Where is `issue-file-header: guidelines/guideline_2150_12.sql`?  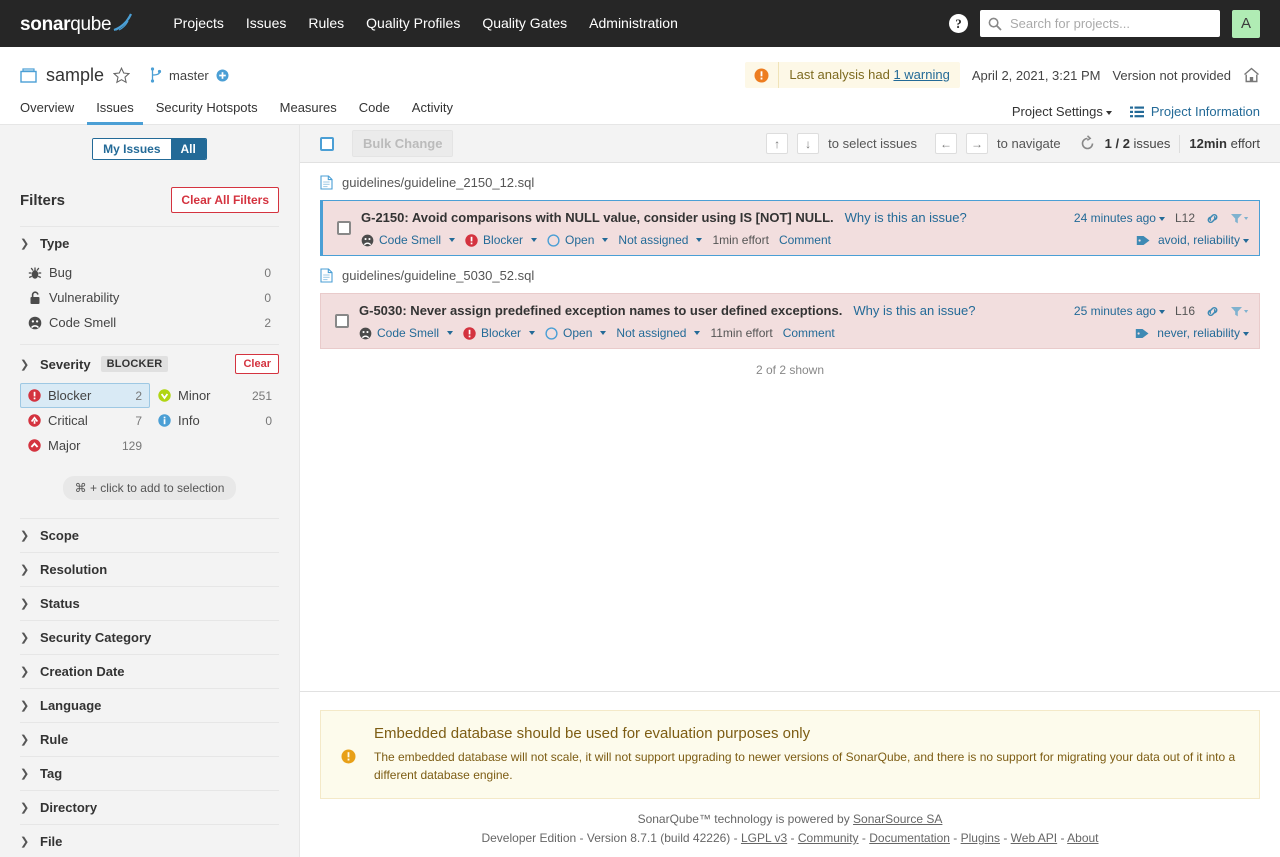
issue-file-header: guidelines/guideline_2150_12.sql is located at coordinates (790, 181).